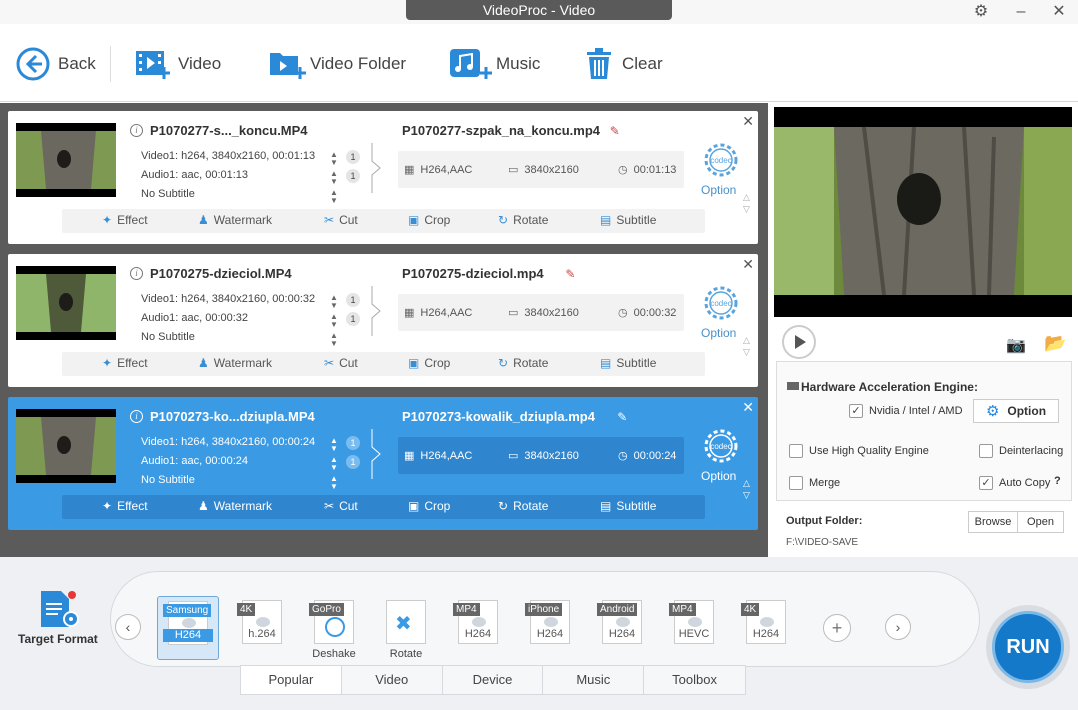 Image resolution: width=1078 pixels, height=710 pixels. I want to click on format-preset: 4K H264, so click(766, 628).